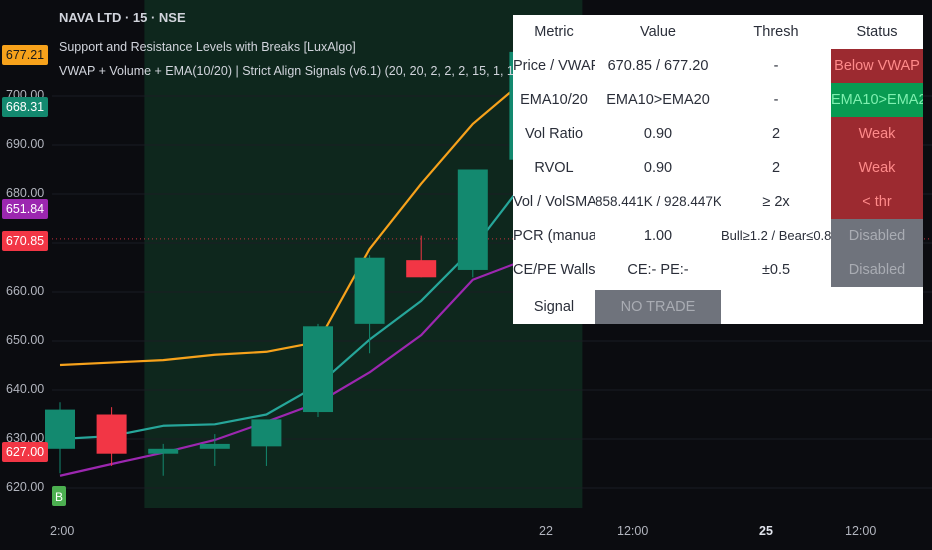 The height and width of the screenshot is (550, 932). What do you see at coordinates (657, 32) in the screenshot?
I see `header-value: Value` at bounding box center [657, 32].